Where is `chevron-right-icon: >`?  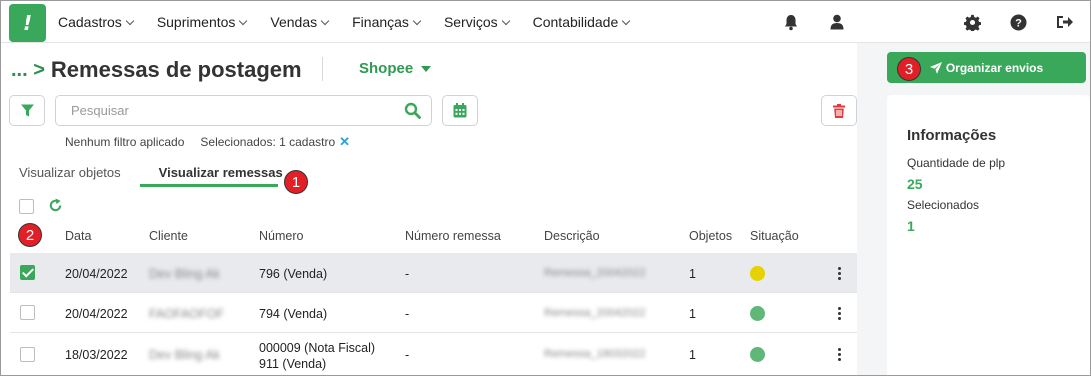
chevron-right-icon: > is located at coordinates (39, 69).